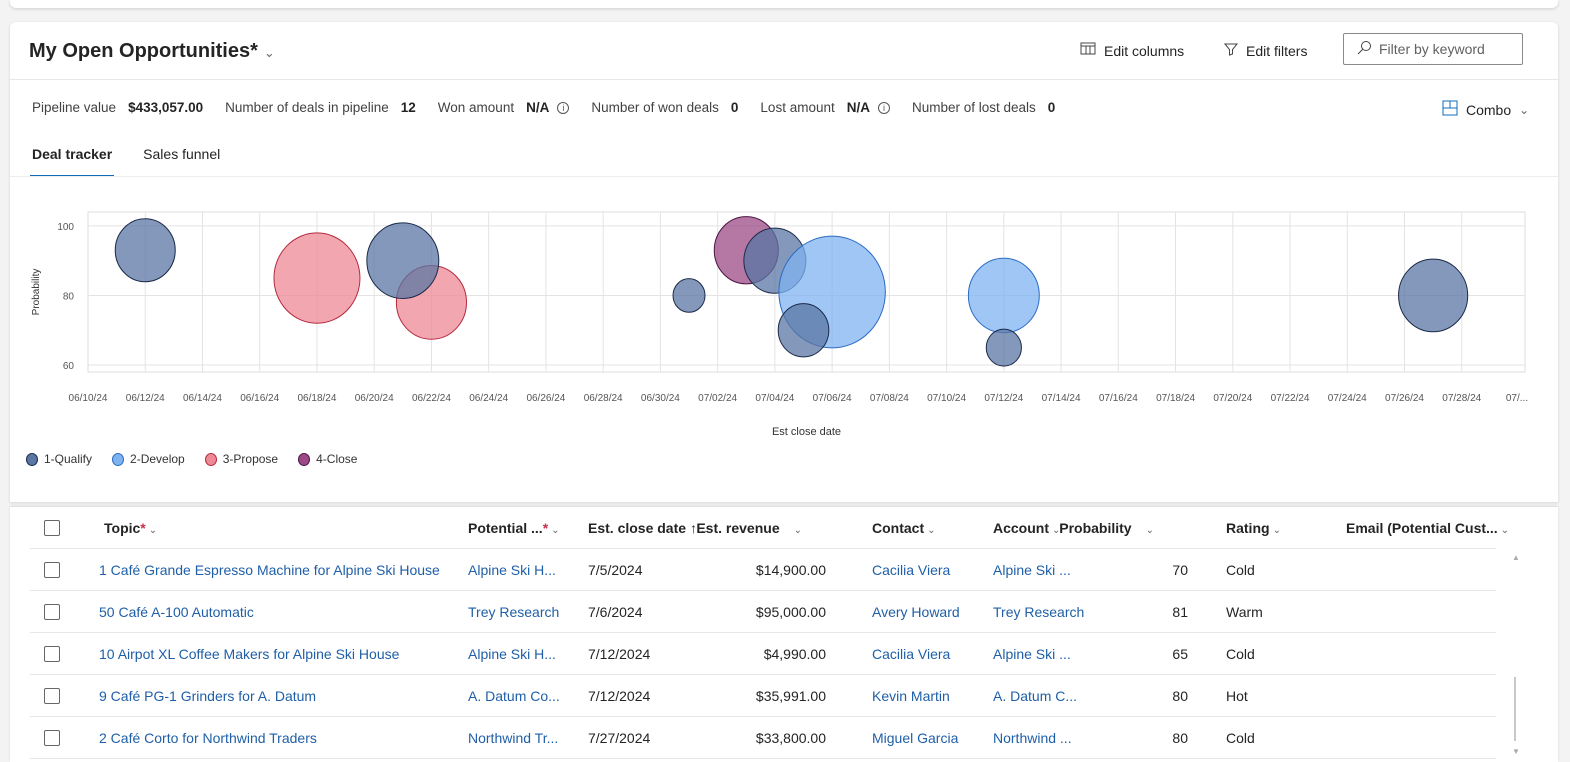  Describe the element at coordinates (1404, 398) in the screenshot. I see `x-tick-label: 07/26/24` at that location.